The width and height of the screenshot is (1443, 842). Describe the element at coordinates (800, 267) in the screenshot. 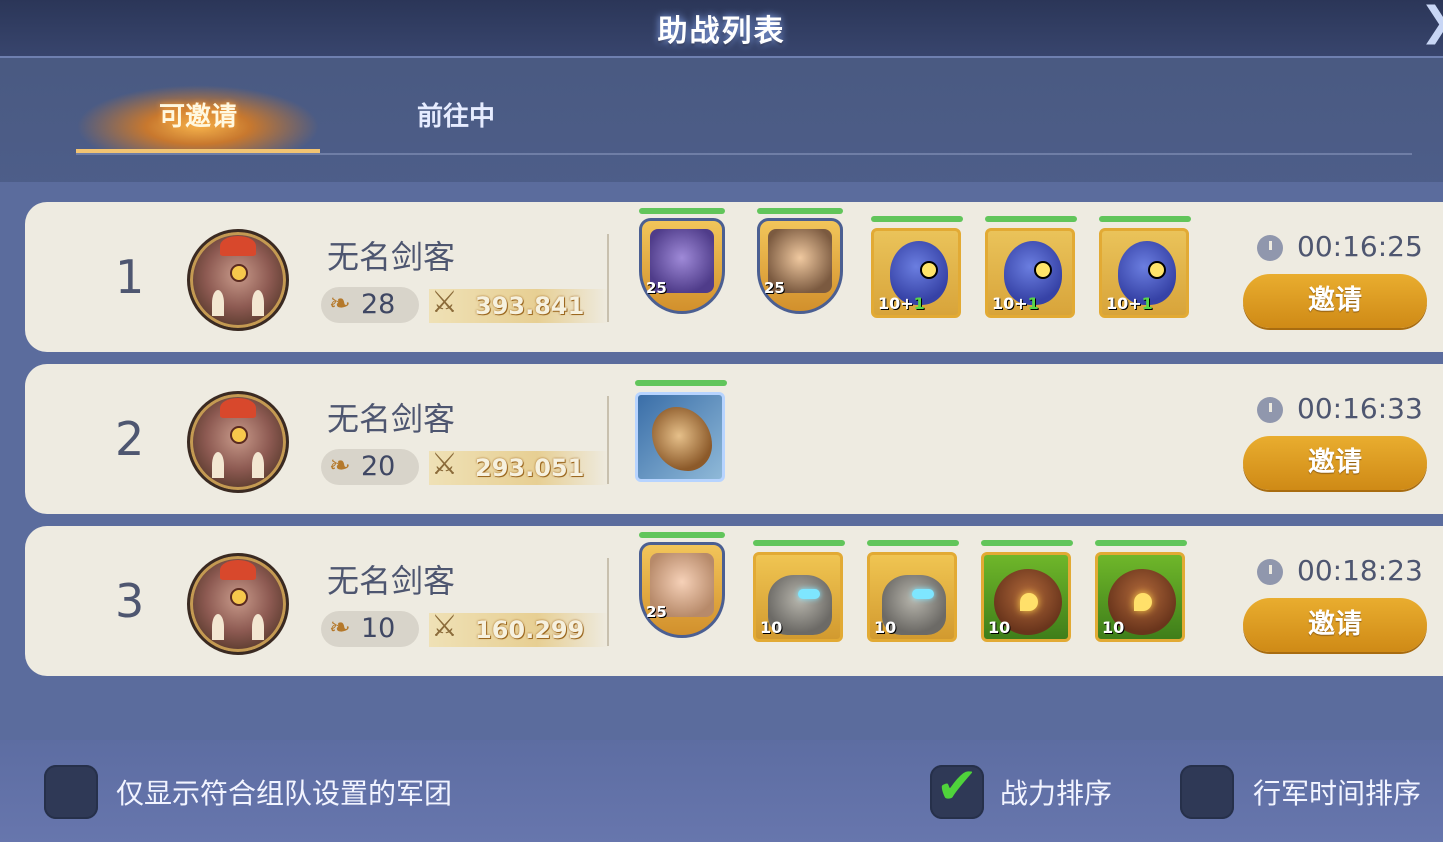

I see `pilot-hero-icon: 25` at that location.